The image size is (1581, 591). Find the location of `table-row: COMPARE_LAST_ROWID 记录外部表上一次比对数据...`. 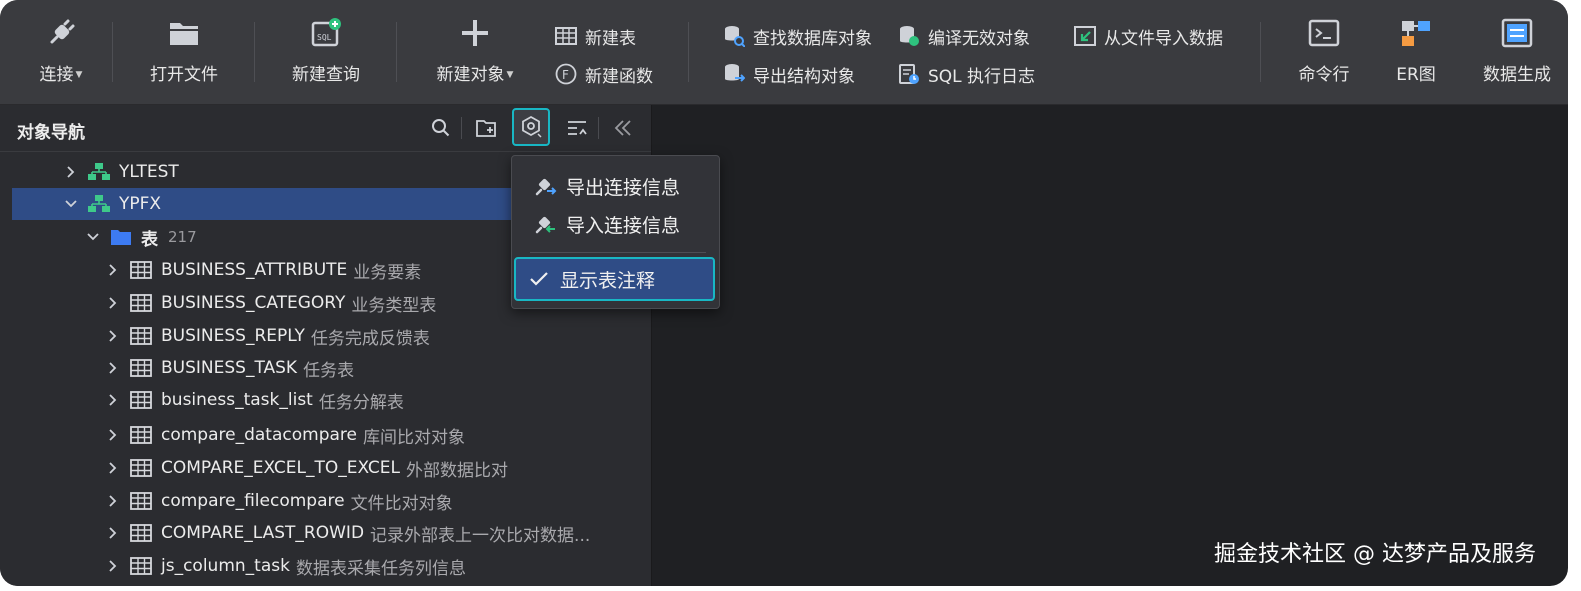

table-row: COMPARE_LAST_ROWID 记录外部表上一次比对数据... is located at coordinates (378, 533).